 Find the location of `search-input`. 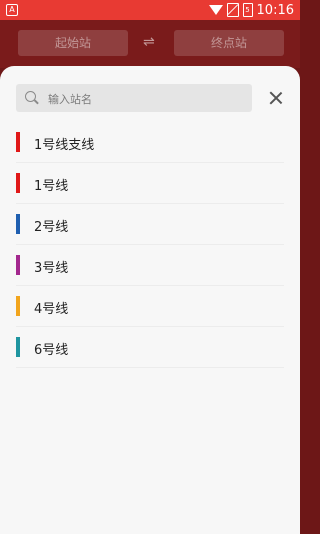

search-input is located at coordinates (148, 99).